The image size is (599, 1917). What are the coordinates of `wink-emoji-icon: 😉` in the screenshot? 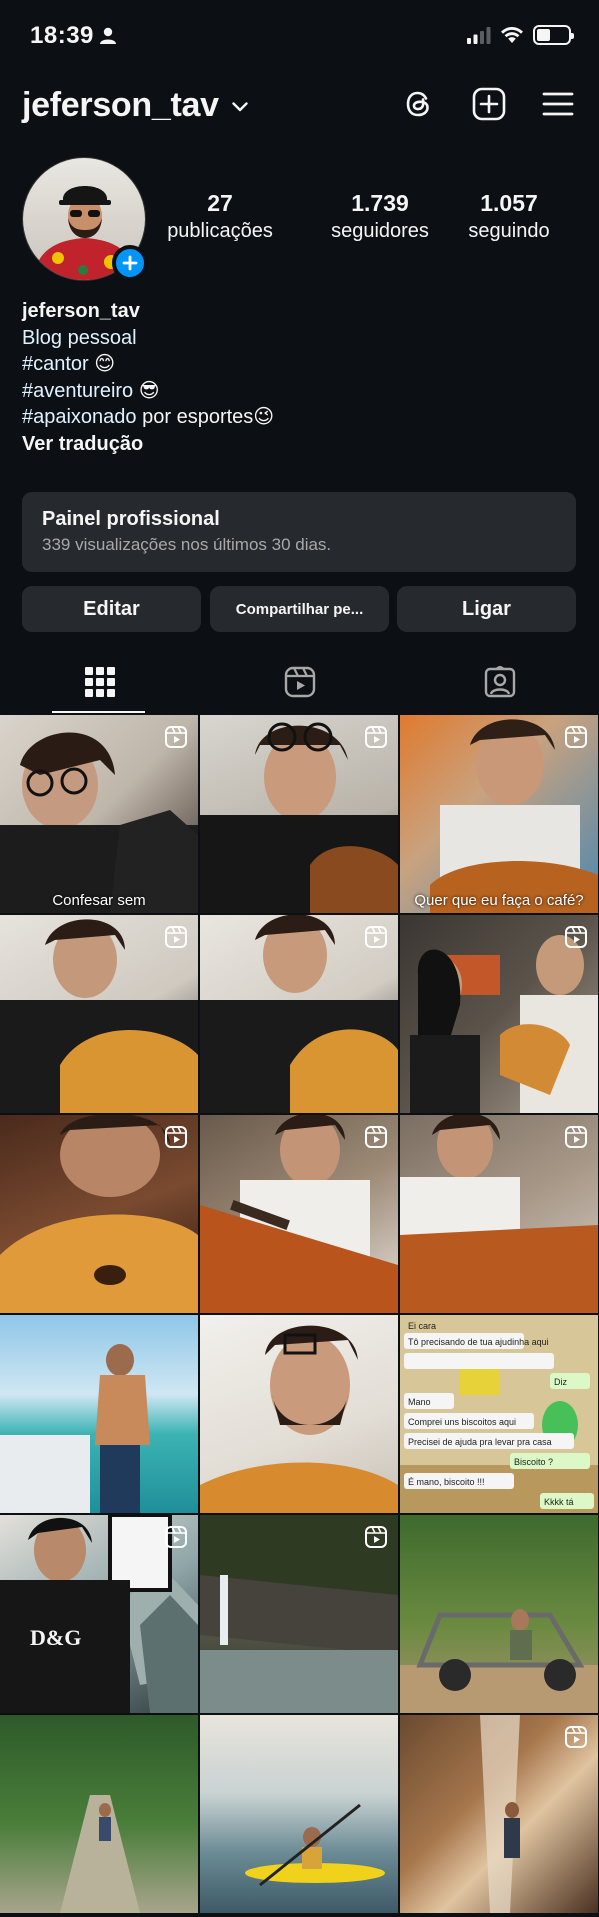 It's located at (264, 417).